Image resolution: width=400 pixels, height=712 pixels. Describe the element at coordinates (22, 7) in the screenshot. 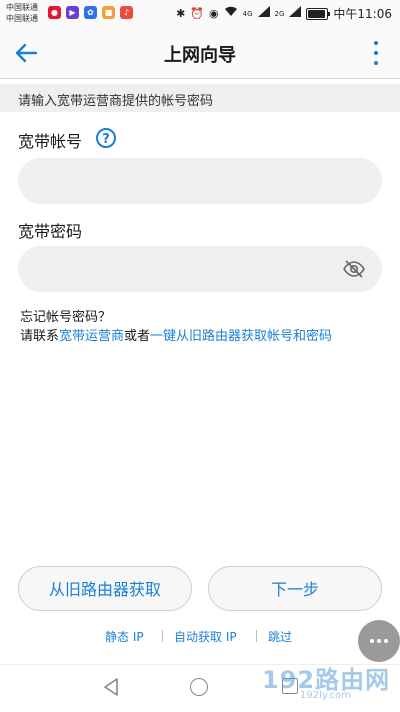

I see `carrier-label-1: 中国联通` at that location.